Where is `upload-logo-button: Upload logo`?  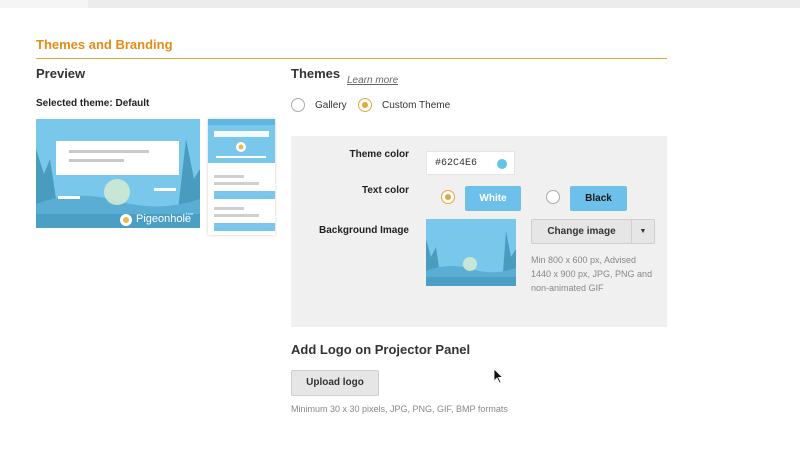 upload-logo-button: Upload logo is located at coordinates (335, 383).